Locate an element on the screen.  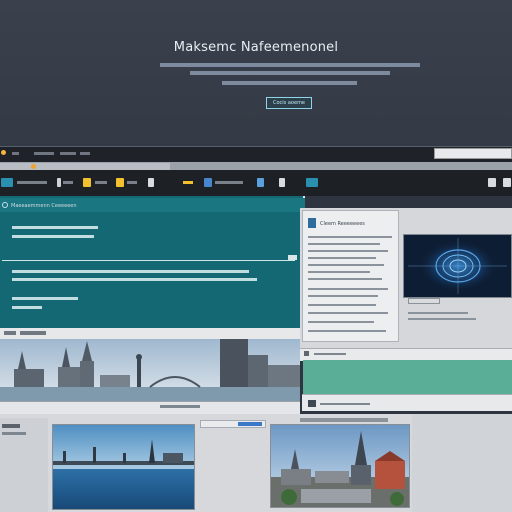
tab-indicator-icon is located at coordinates (33, 166).